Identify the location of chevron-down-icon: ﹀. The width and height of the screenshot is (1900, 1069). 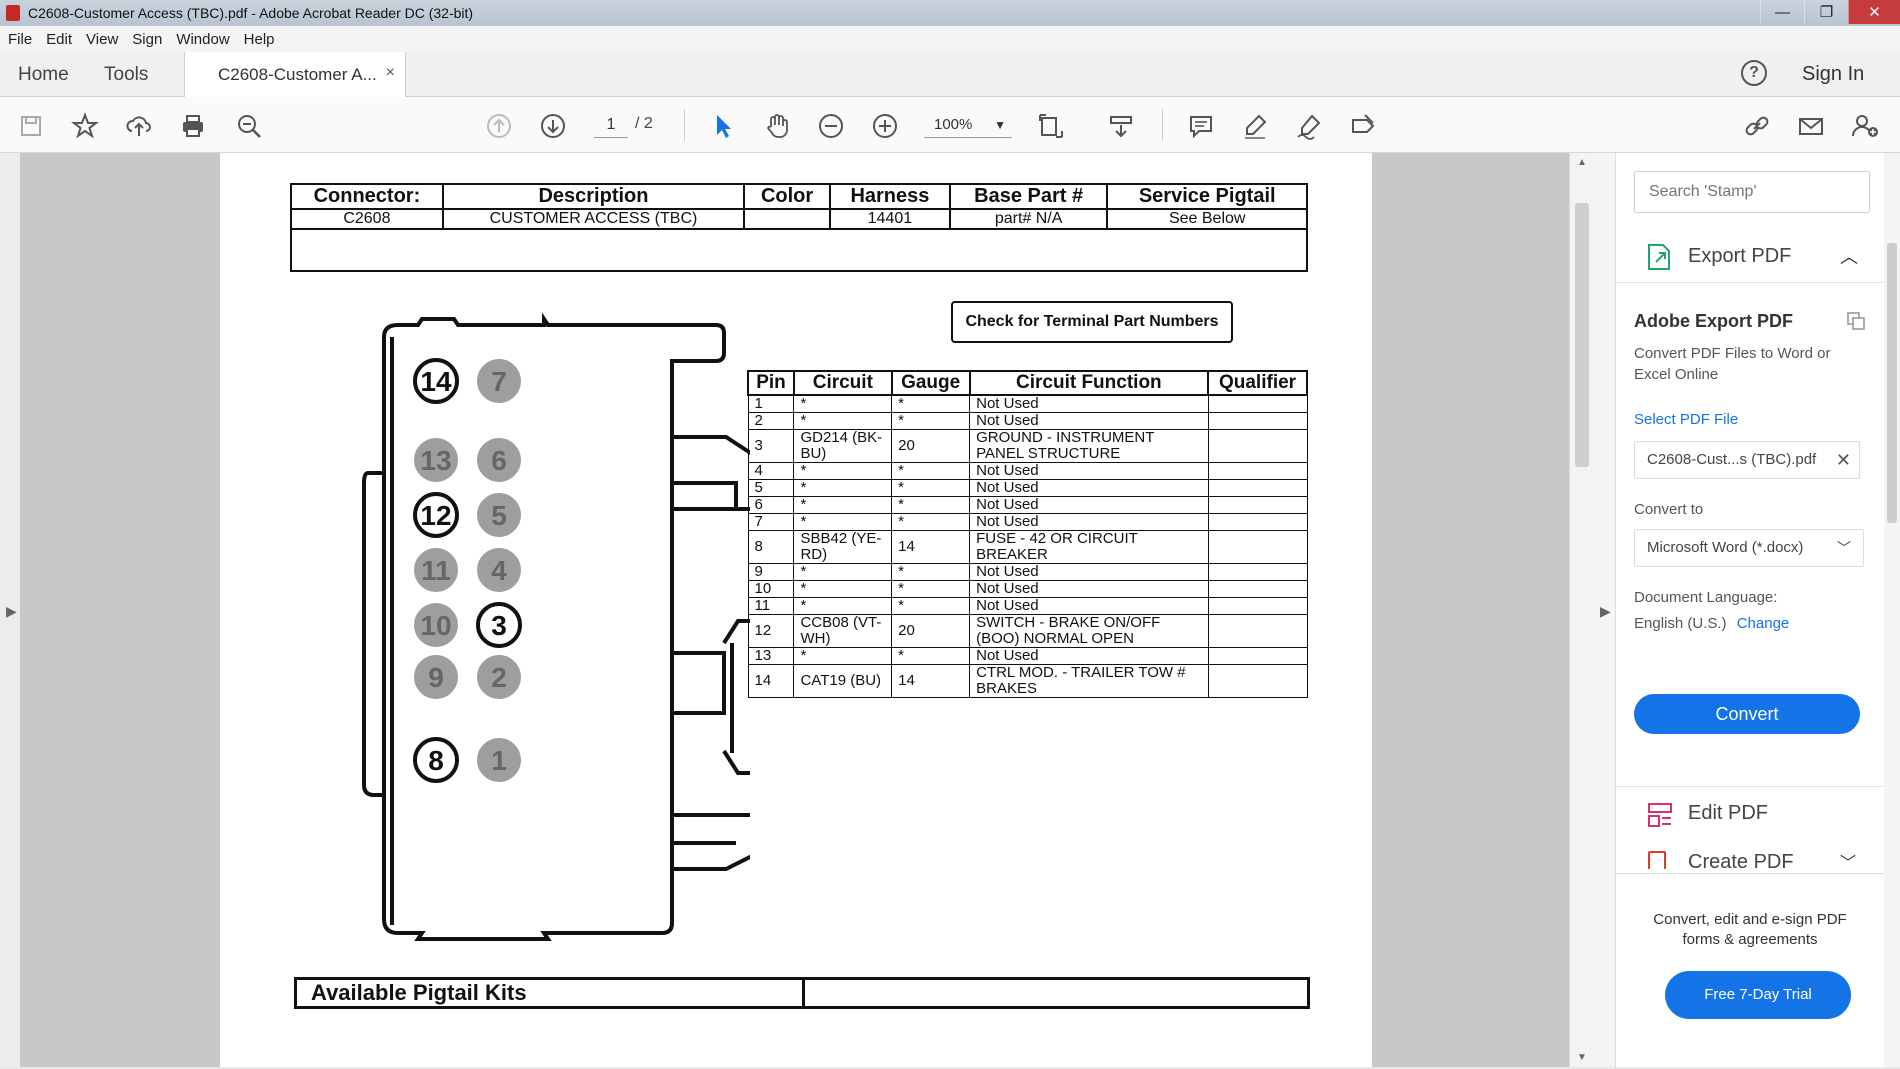
(1848, 859).